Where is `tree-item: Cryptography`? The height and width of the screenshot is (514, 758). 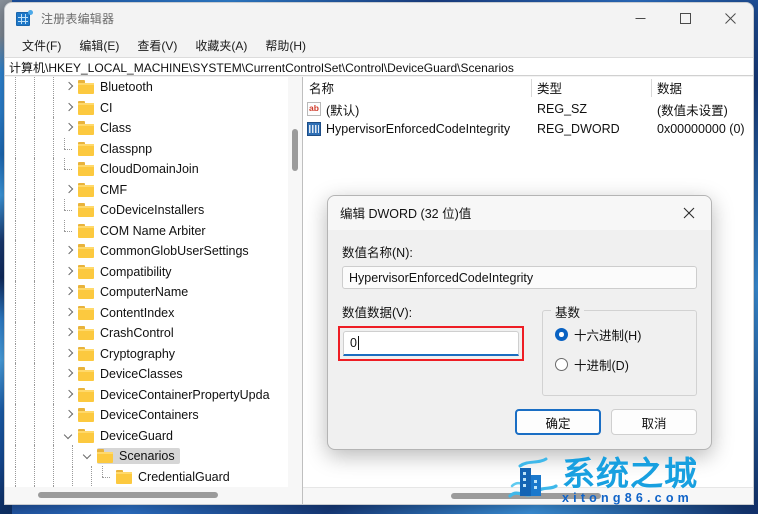 tree-item: Cryptography is located at coordinates (153, 353).